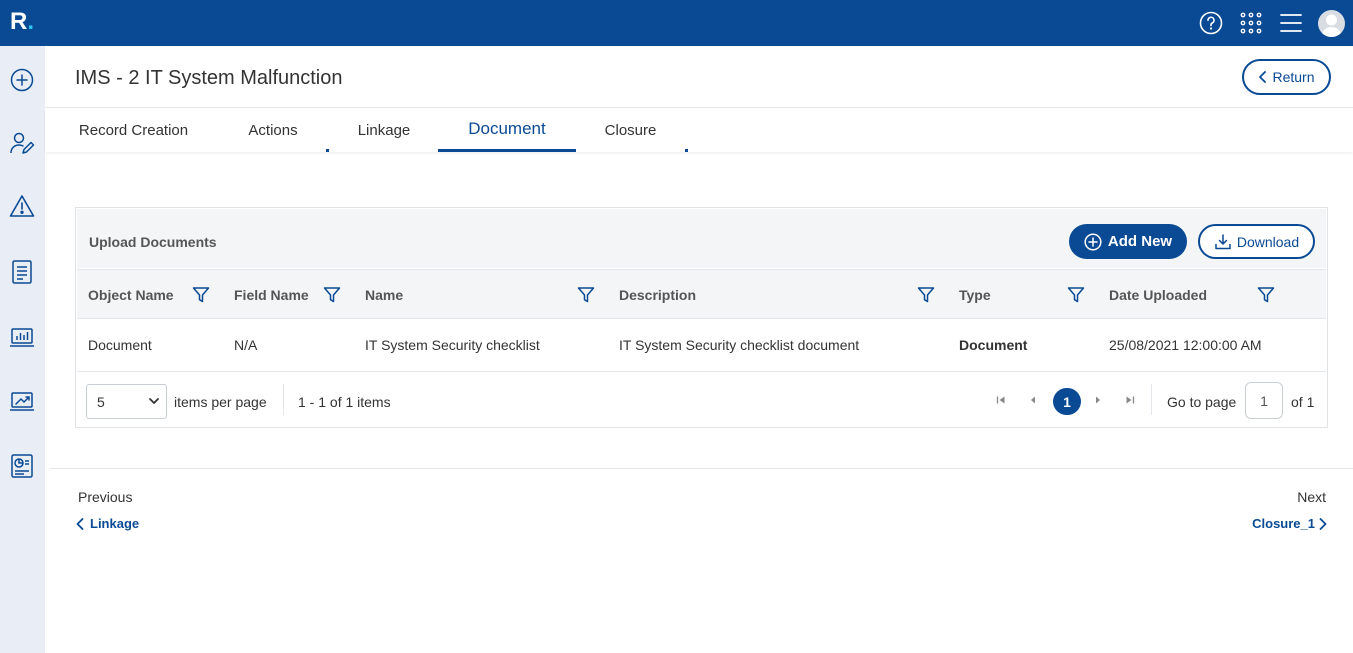 This screenshot has height=653, width=1353. Describe the element at coordinates (1283, 523) in the screenshot. I see `next-link-label: Closure_1` at that location.